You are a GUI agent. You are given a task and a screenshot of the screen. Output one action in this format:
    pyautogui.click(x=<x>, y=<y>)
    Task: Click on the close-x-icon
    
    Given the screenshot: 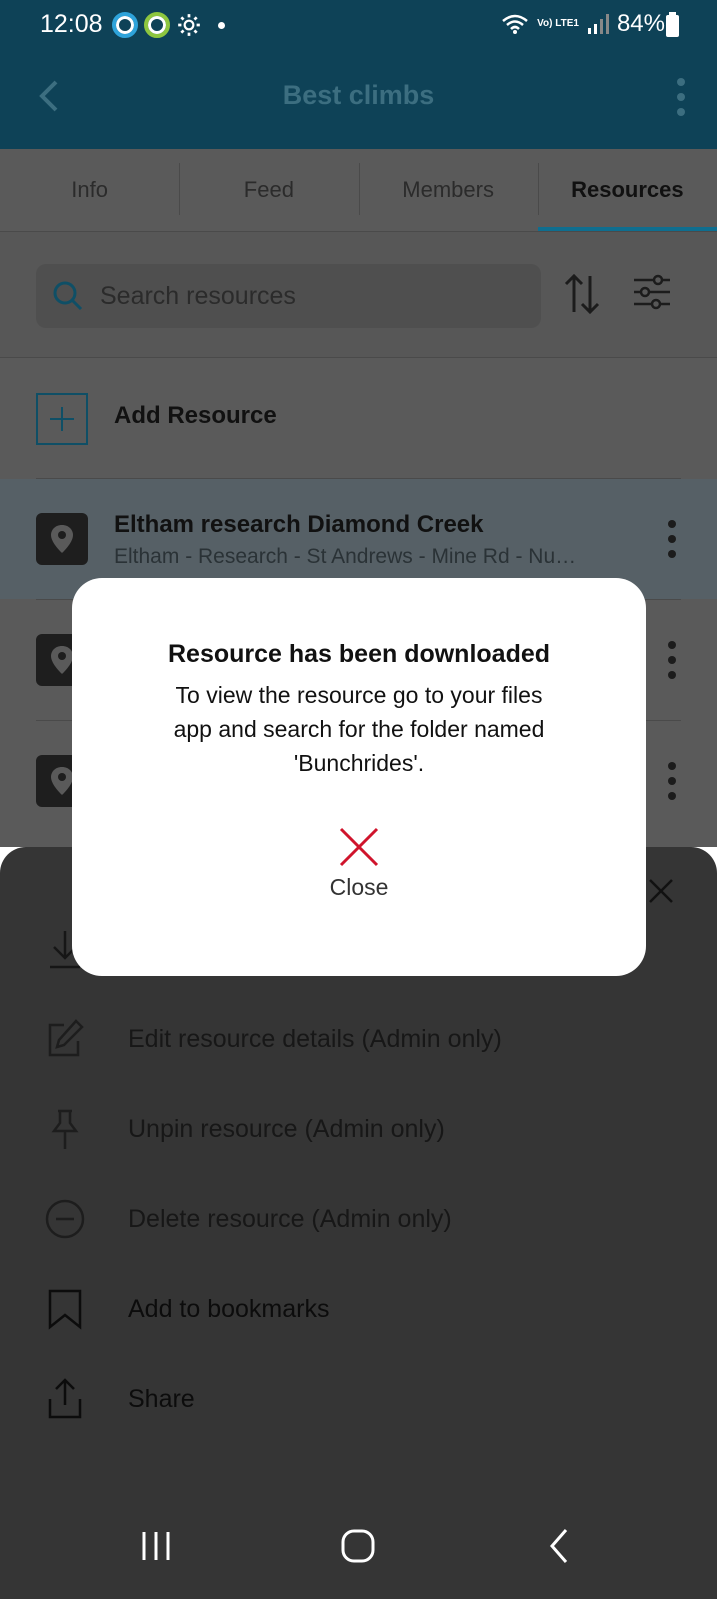 What is the action you would take?
    pyautogui.click(x=359, y=847)
    